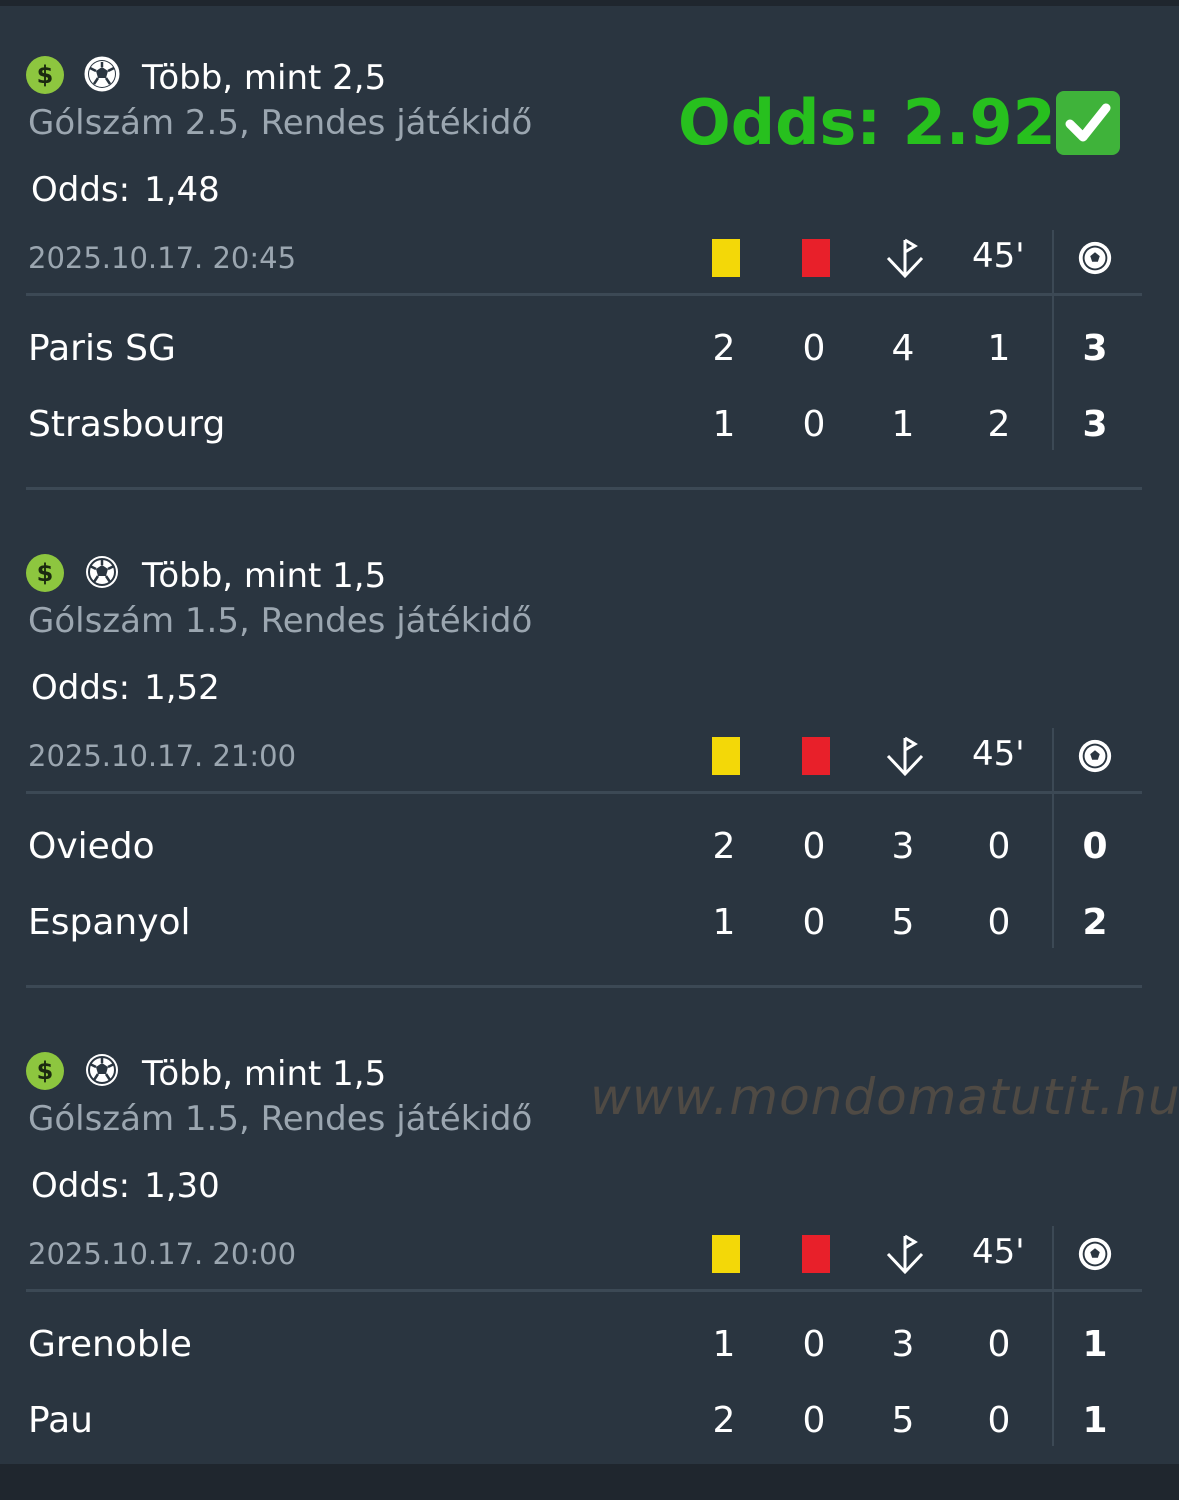  Describe the element at coordinates (162, 1254) in the screenshot. I see `match-datetime: 2025.10.17. 20:00` at that location.